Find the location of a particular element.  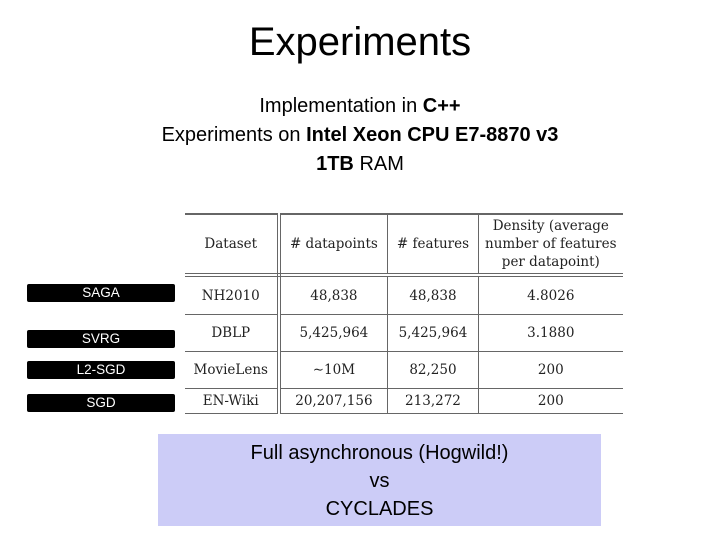

cpu-text: Intel Xeon CPU E7-8870 v3 is located at coordinates (432, 135).